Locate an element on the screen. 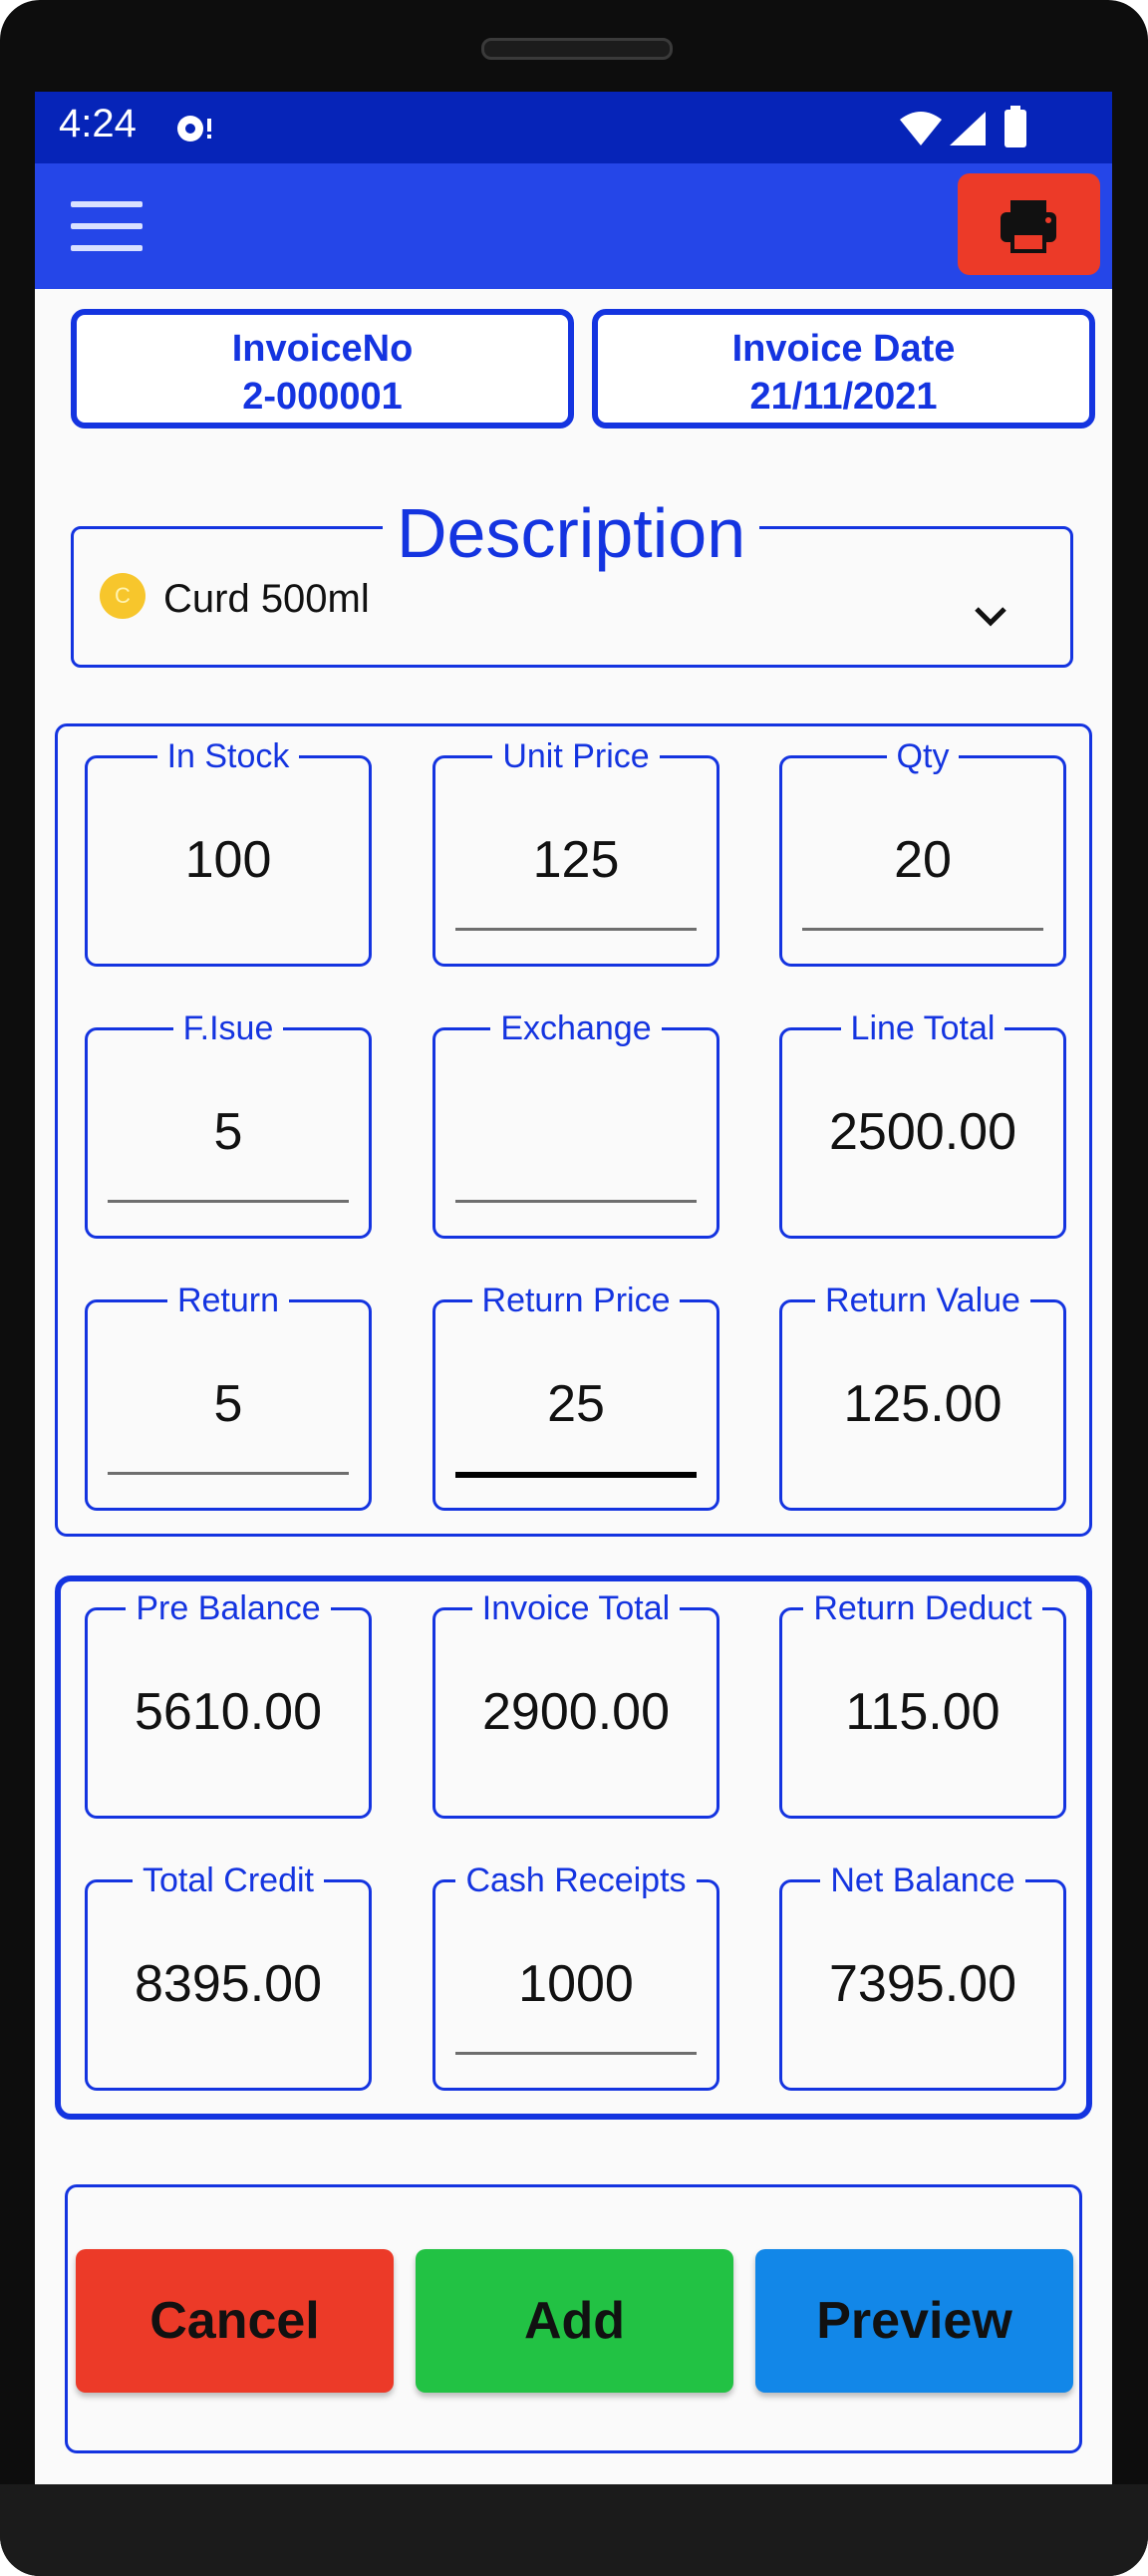 Image resolution: width=1148 pixels, height=2576 pixels. unit-price-value: 125 is located at coordinates (576, 860).